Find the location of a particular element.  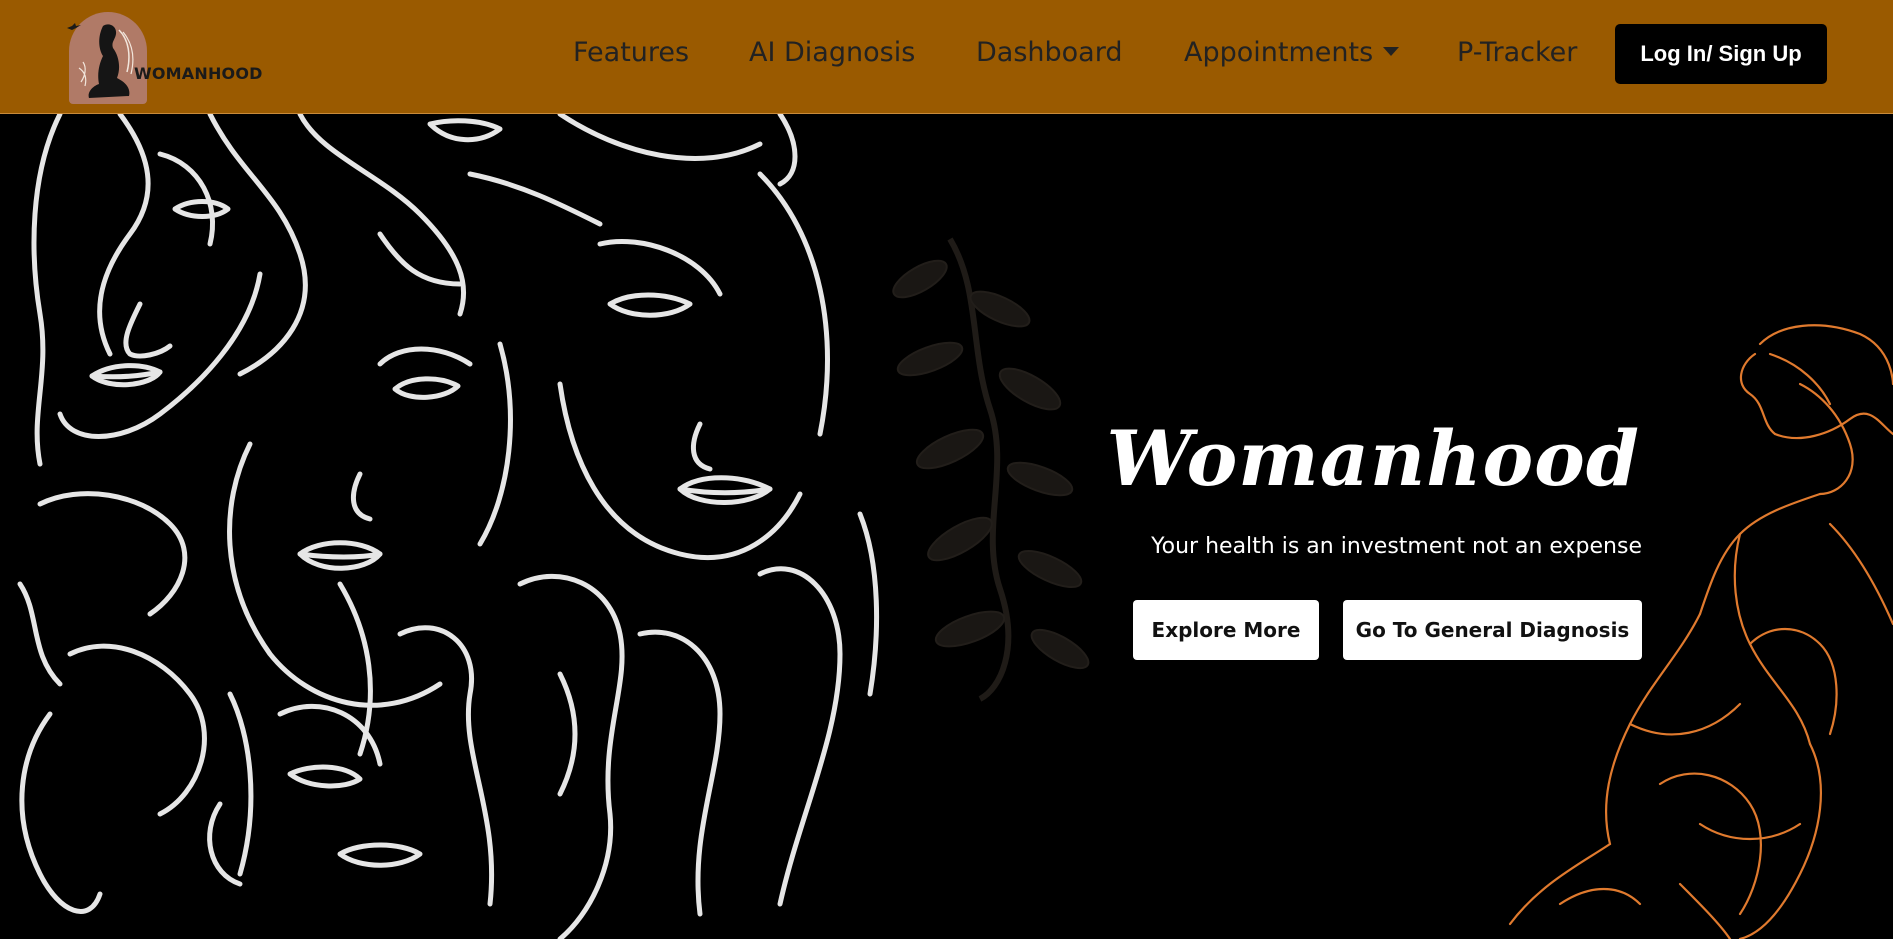

bird-icon is located at coordinates (74, 26).